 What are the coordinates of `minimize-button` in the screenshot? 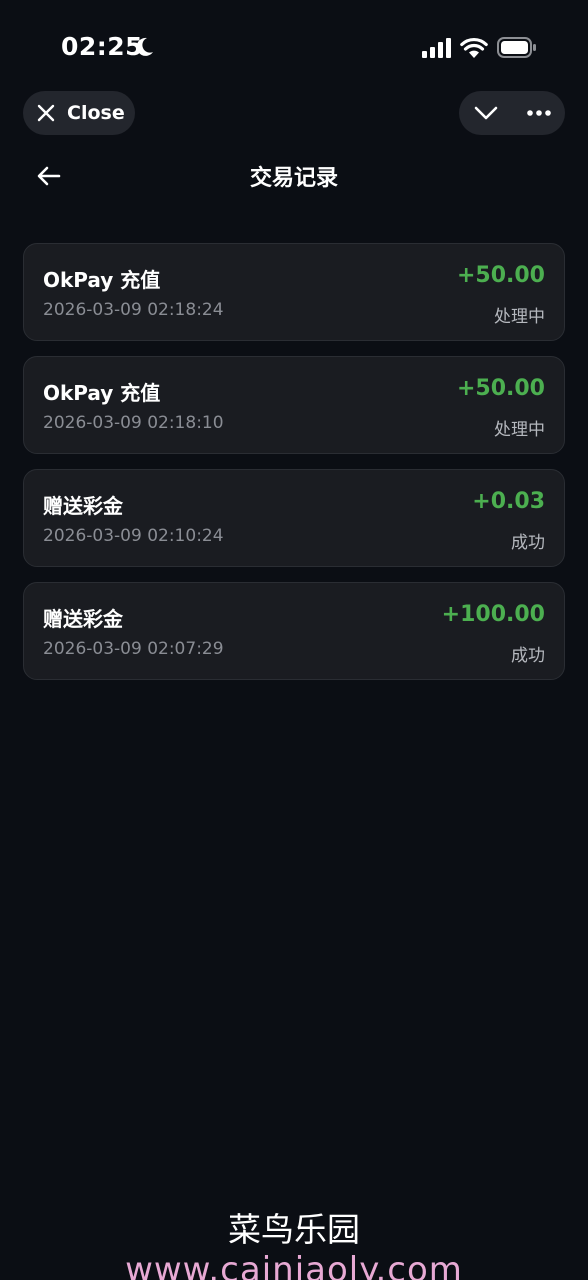 It's located at (485, 113).